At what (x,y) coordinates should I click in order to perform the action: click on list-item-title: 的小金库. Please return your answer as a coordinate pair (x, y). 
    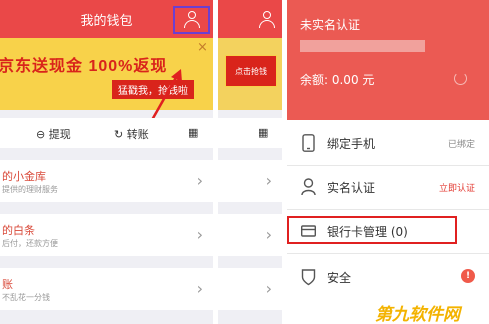
    Looking at the image, I should click on (24, 176).